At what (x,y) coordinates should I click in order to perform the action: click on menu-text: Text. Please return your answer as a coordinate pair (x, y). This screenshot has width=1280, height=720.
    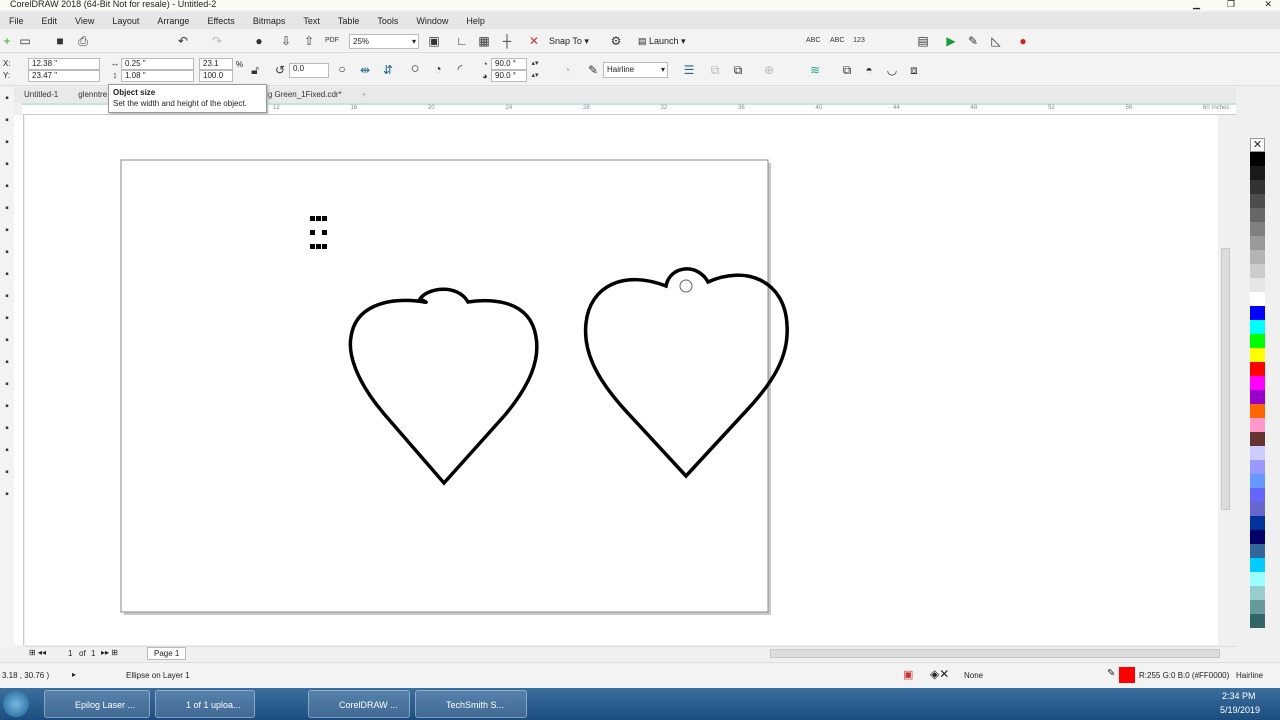
    Looking at the image, I should click on (311, 21).